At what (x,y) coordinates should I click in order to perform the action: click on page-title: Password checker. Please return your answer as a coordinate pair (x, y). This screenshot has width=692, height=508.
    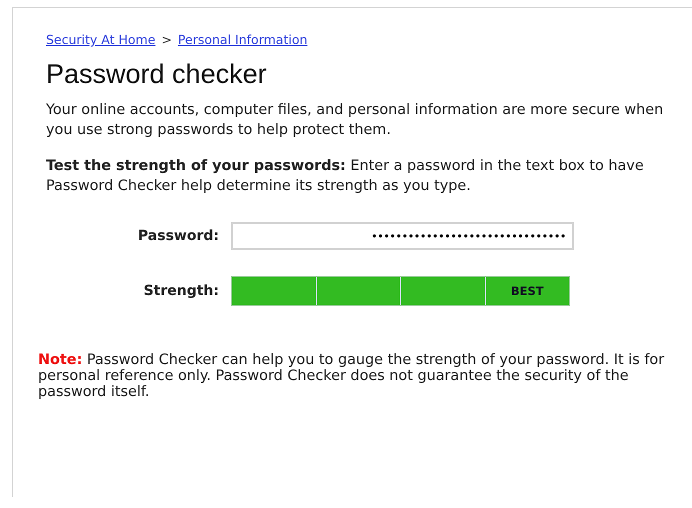
    Looking at the image, I should click on (157, 74).